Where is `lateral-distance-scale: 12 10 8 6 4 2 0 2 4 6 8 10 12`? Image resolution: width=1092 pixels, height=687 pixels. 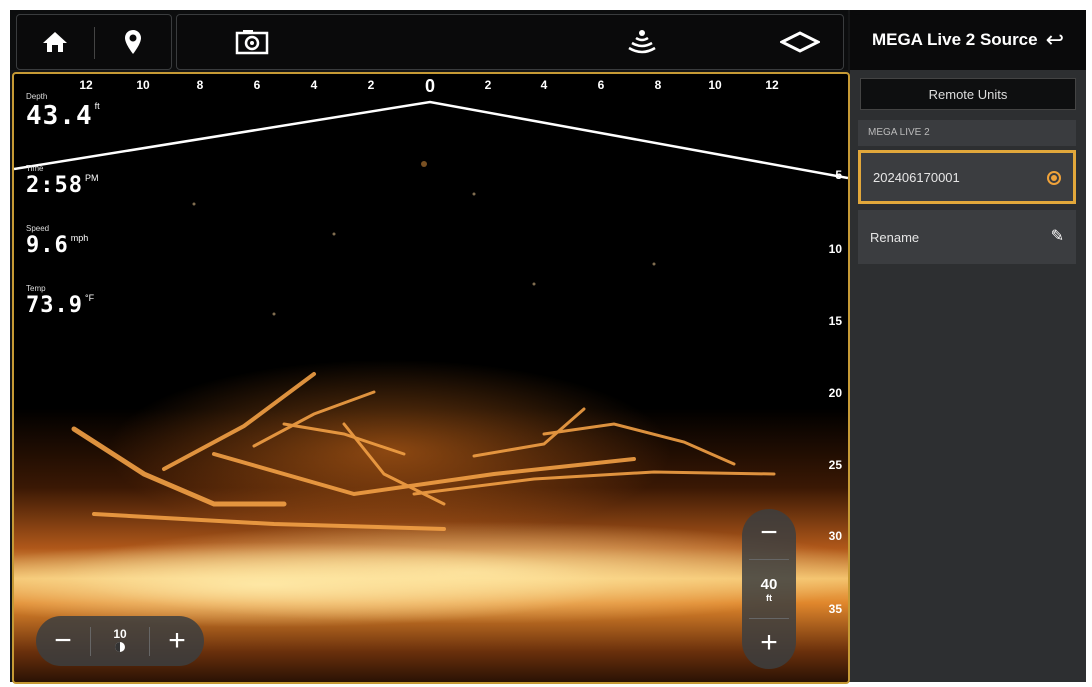 lateral-distance-scale: 12 10 8 6 4 2 0 2 4 6 8 10 12 is located at coordinates (431, 87).